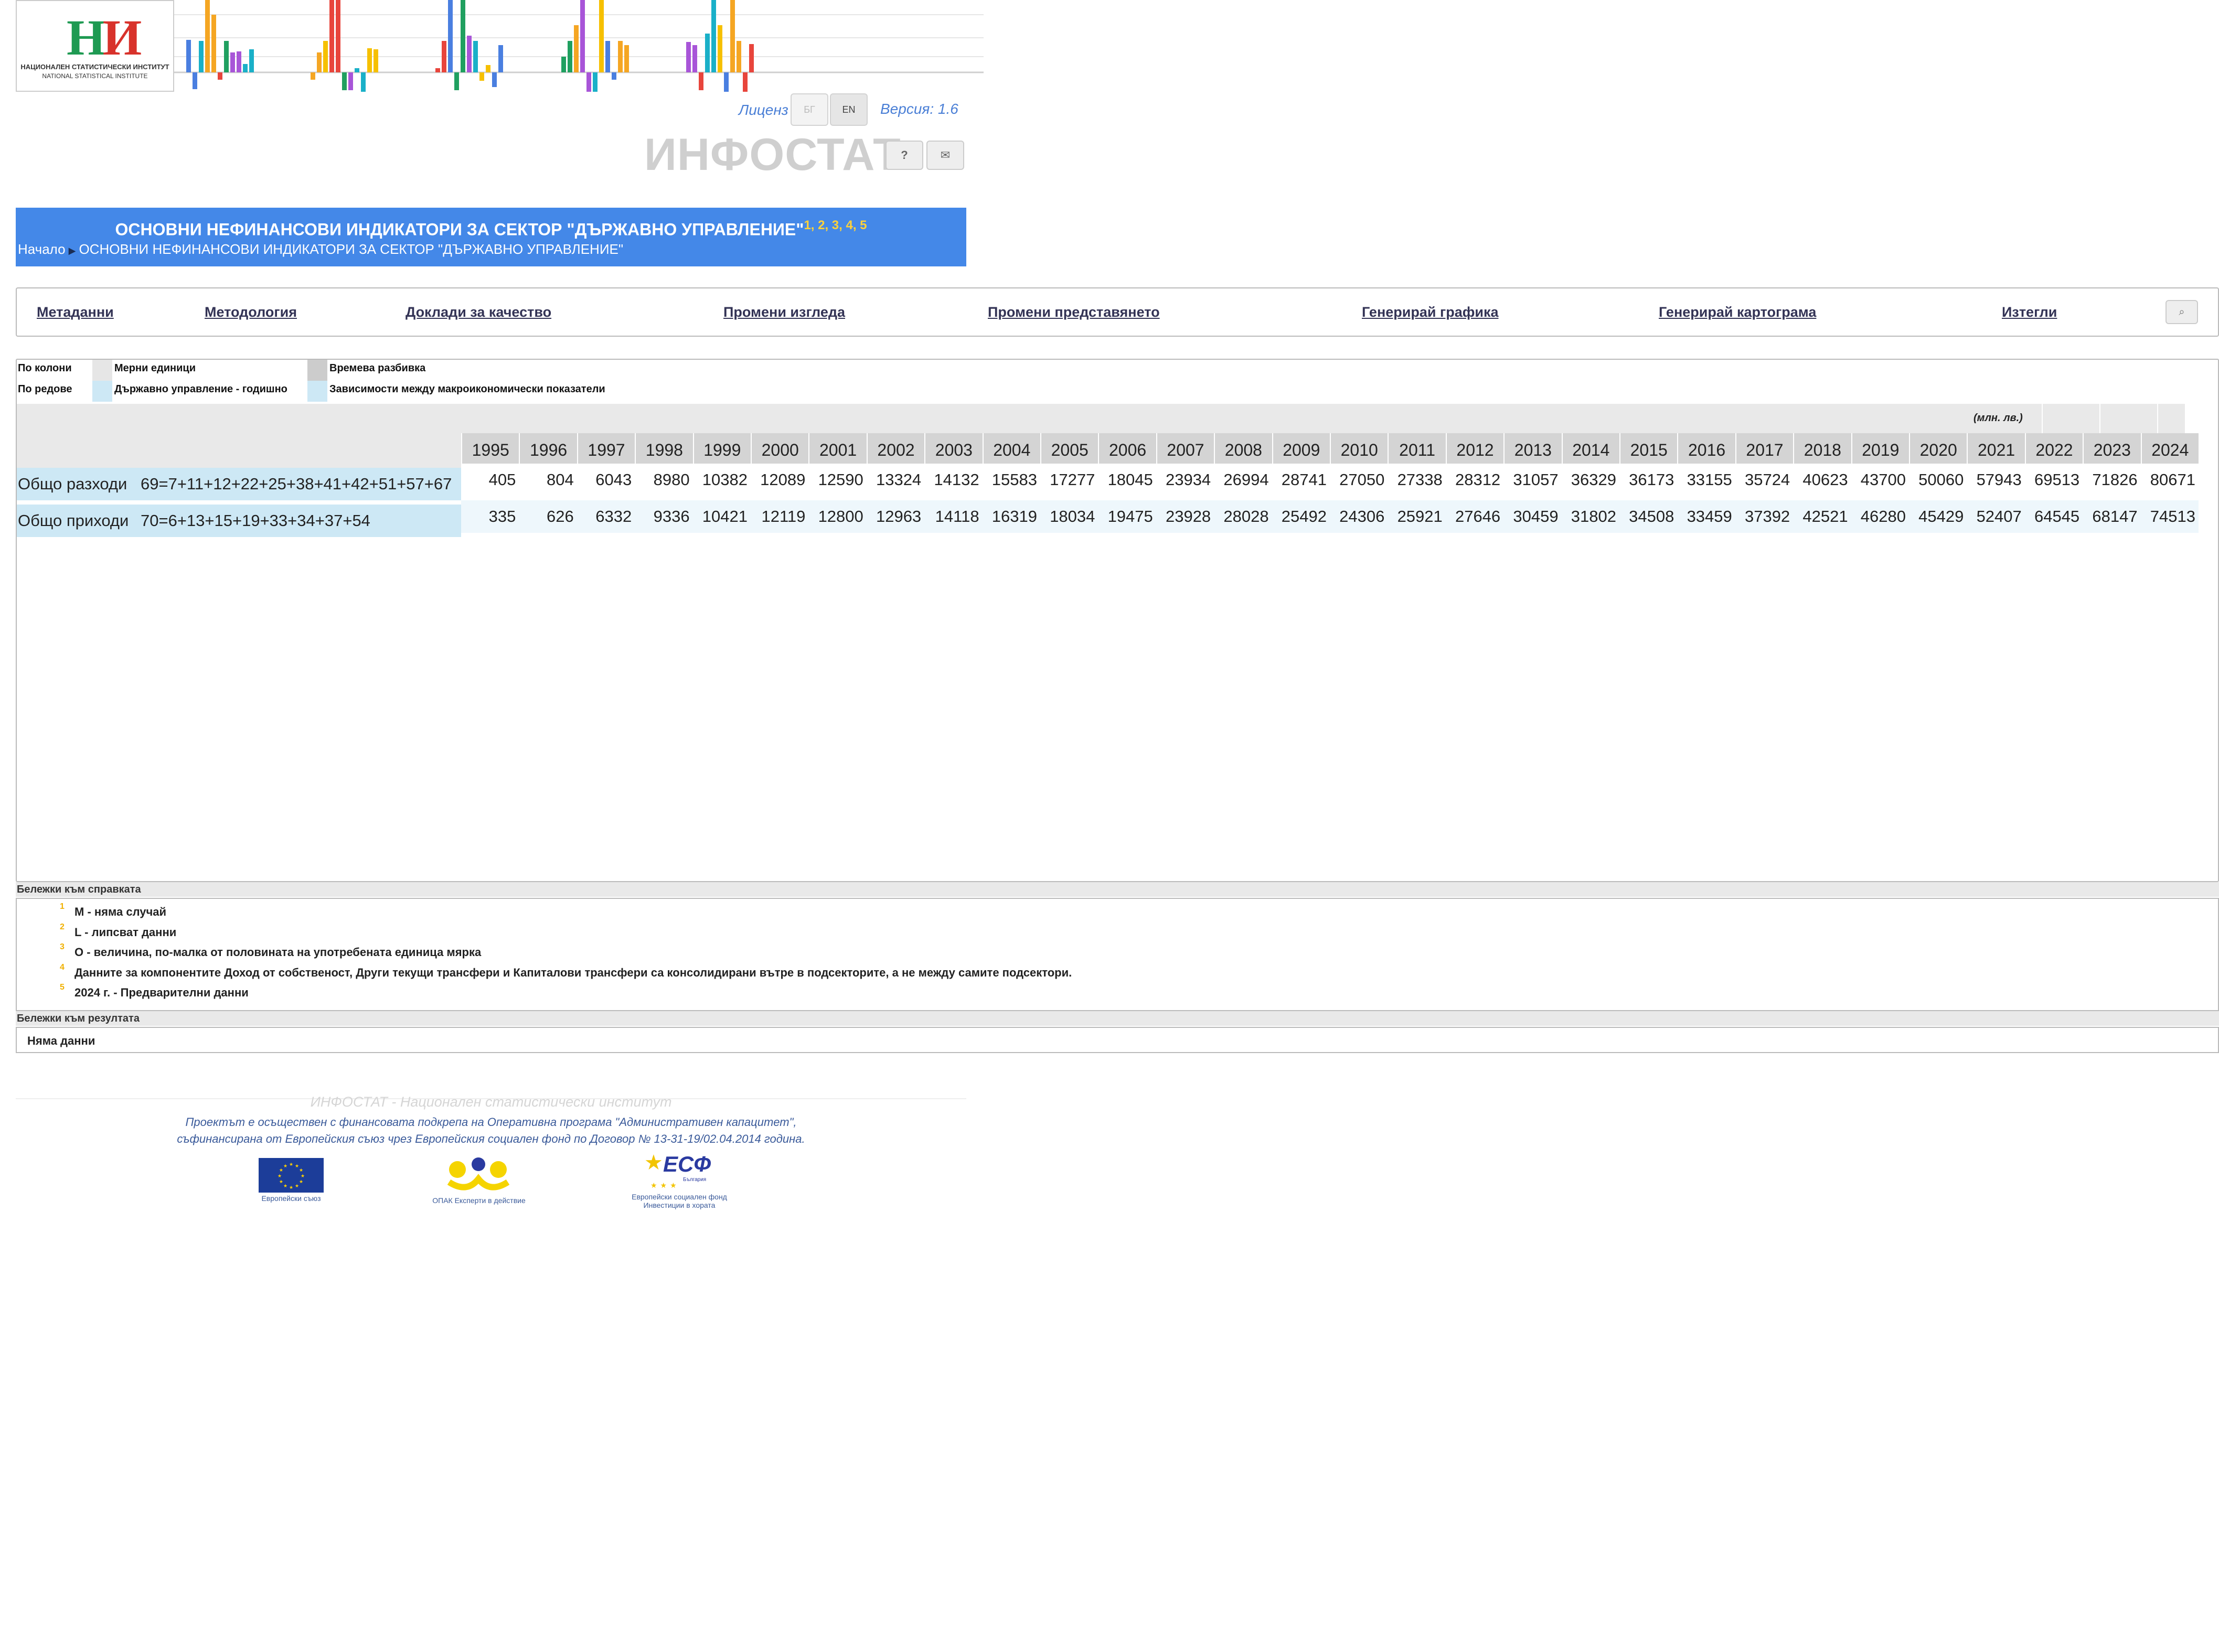 This screenshot has width=2219, height=1652. I want to click on table-cell: 30459, so click(1533, 516).